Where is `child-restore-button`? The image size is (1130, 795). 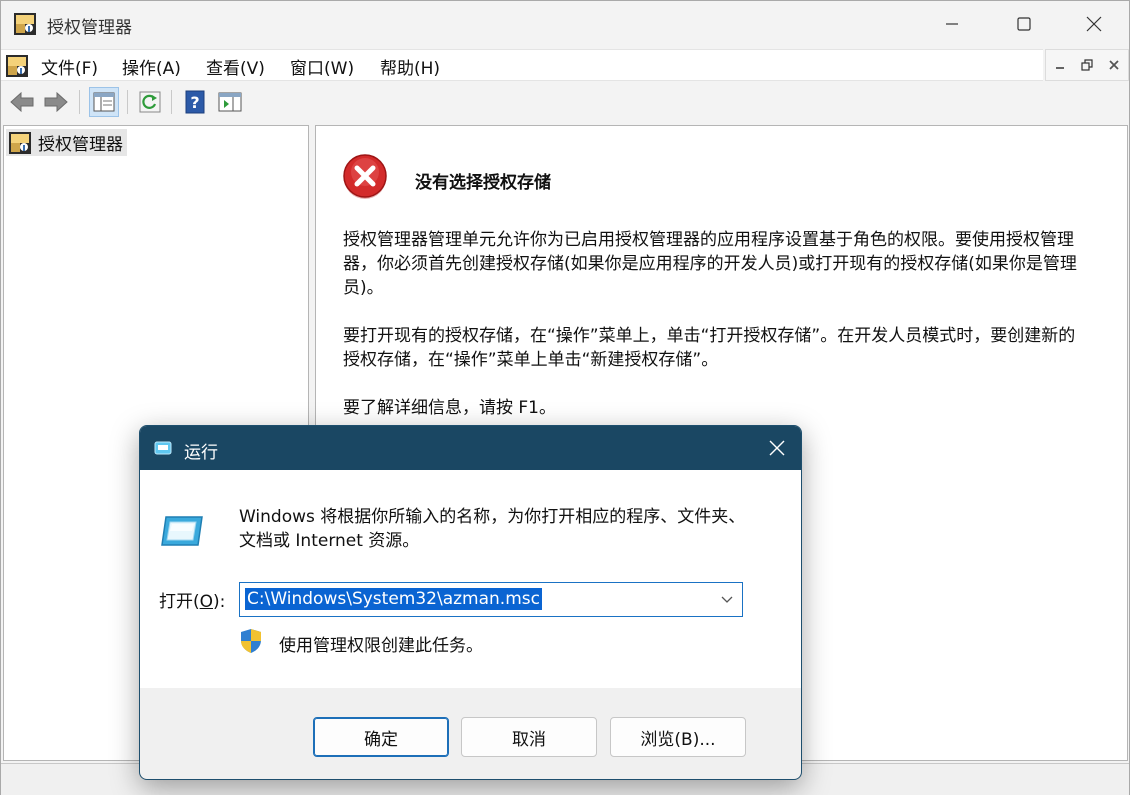
child-restore-button is located at coordinates (1087, 65).